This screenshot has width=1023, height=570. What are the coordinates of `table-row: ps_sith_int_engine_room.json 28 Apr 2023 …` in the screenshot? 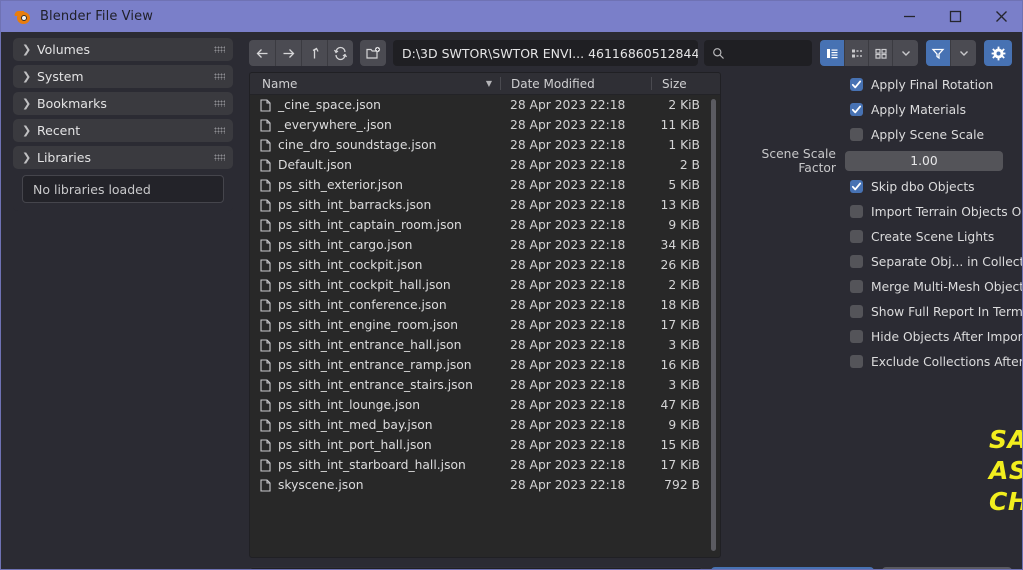 It's located at (485, 325).